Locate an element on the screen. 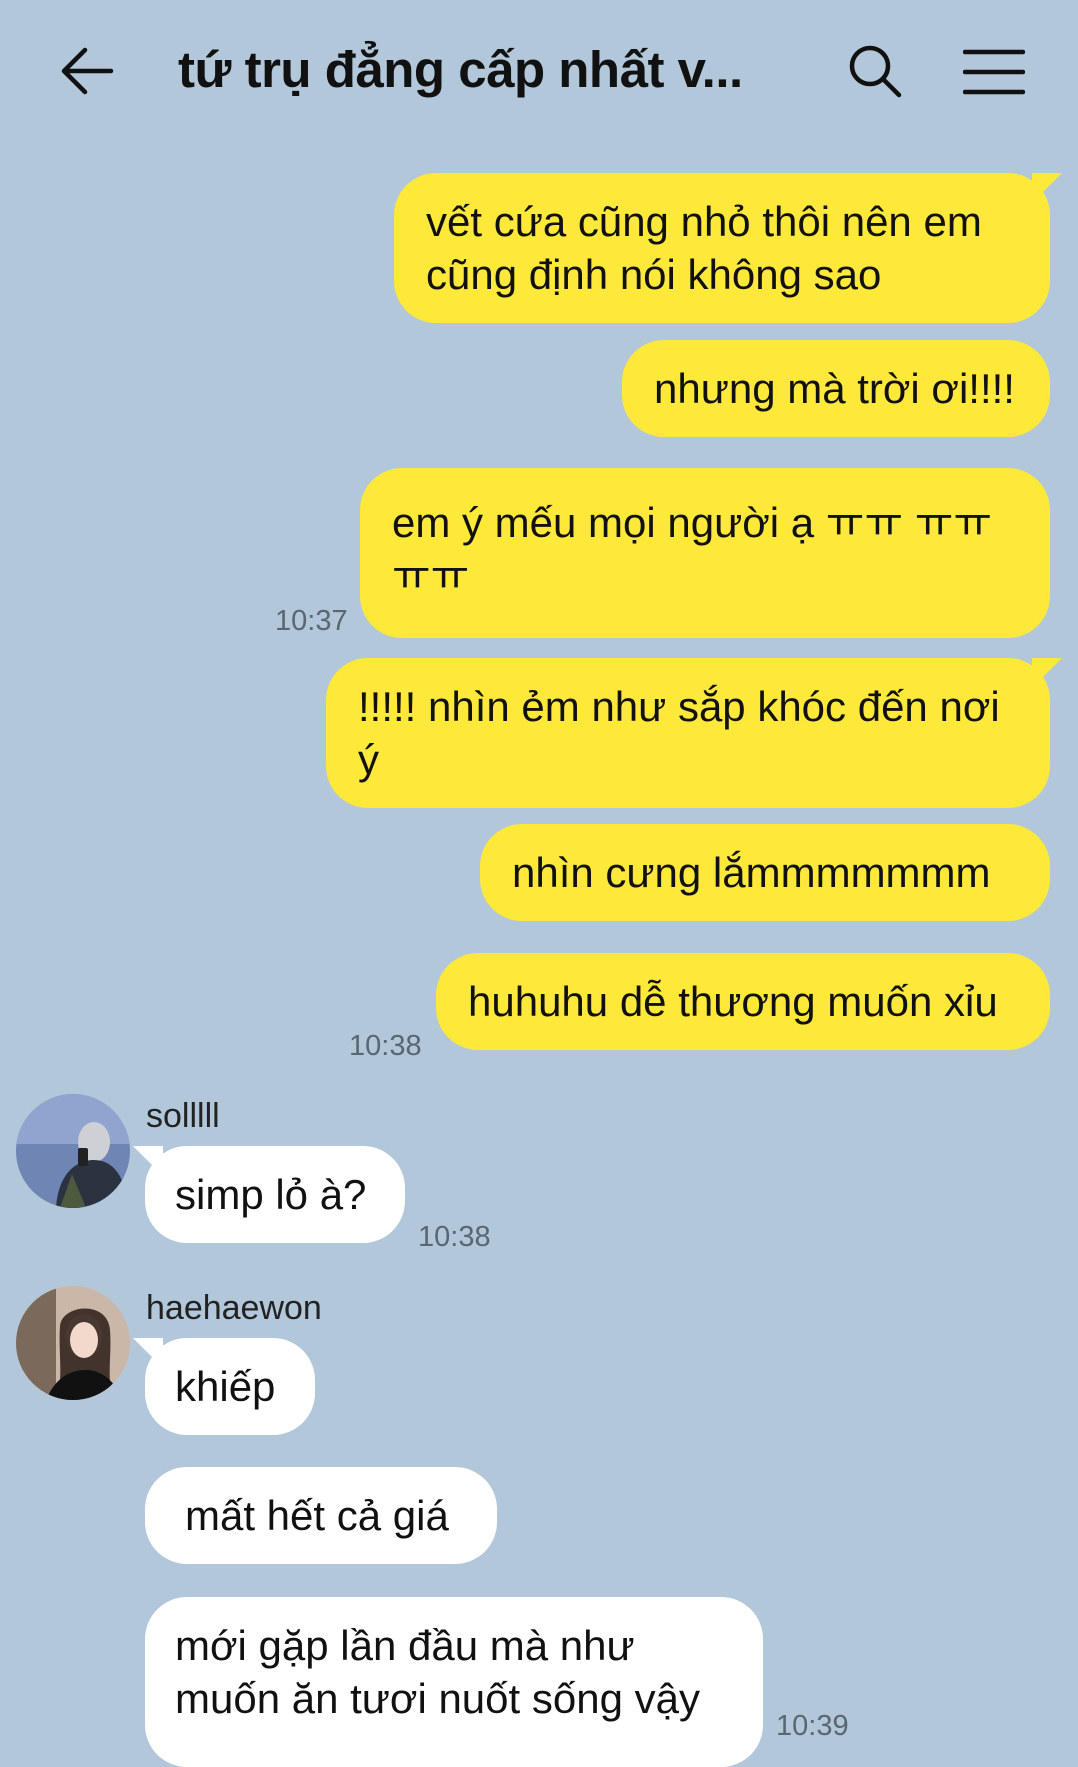 The height and width of the screenshot is (1767, 1078). menu-icon is located at coordinates (994, 72).